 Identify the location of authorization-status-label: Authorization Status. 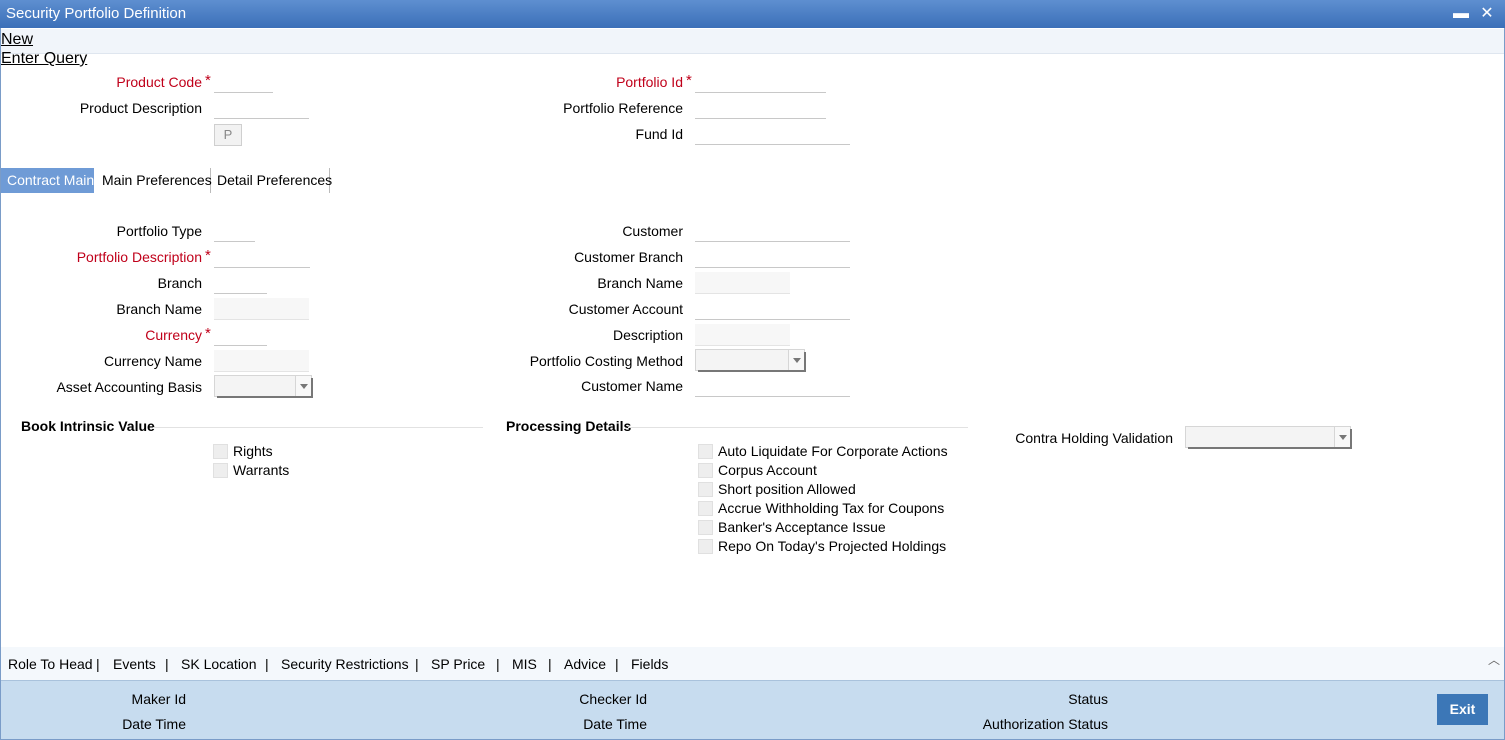
(1045, 724).